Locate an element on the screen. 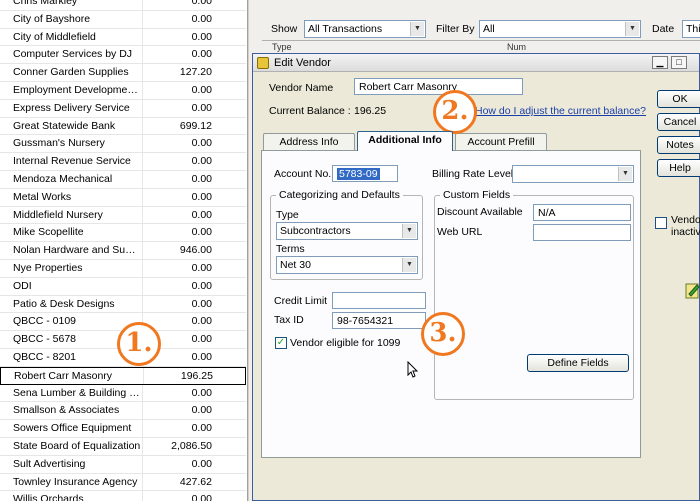 The width and height of the screenshot is (700, 501). vendor-row: Employment Development ... 0.00 is located at coordinates (123, 91).